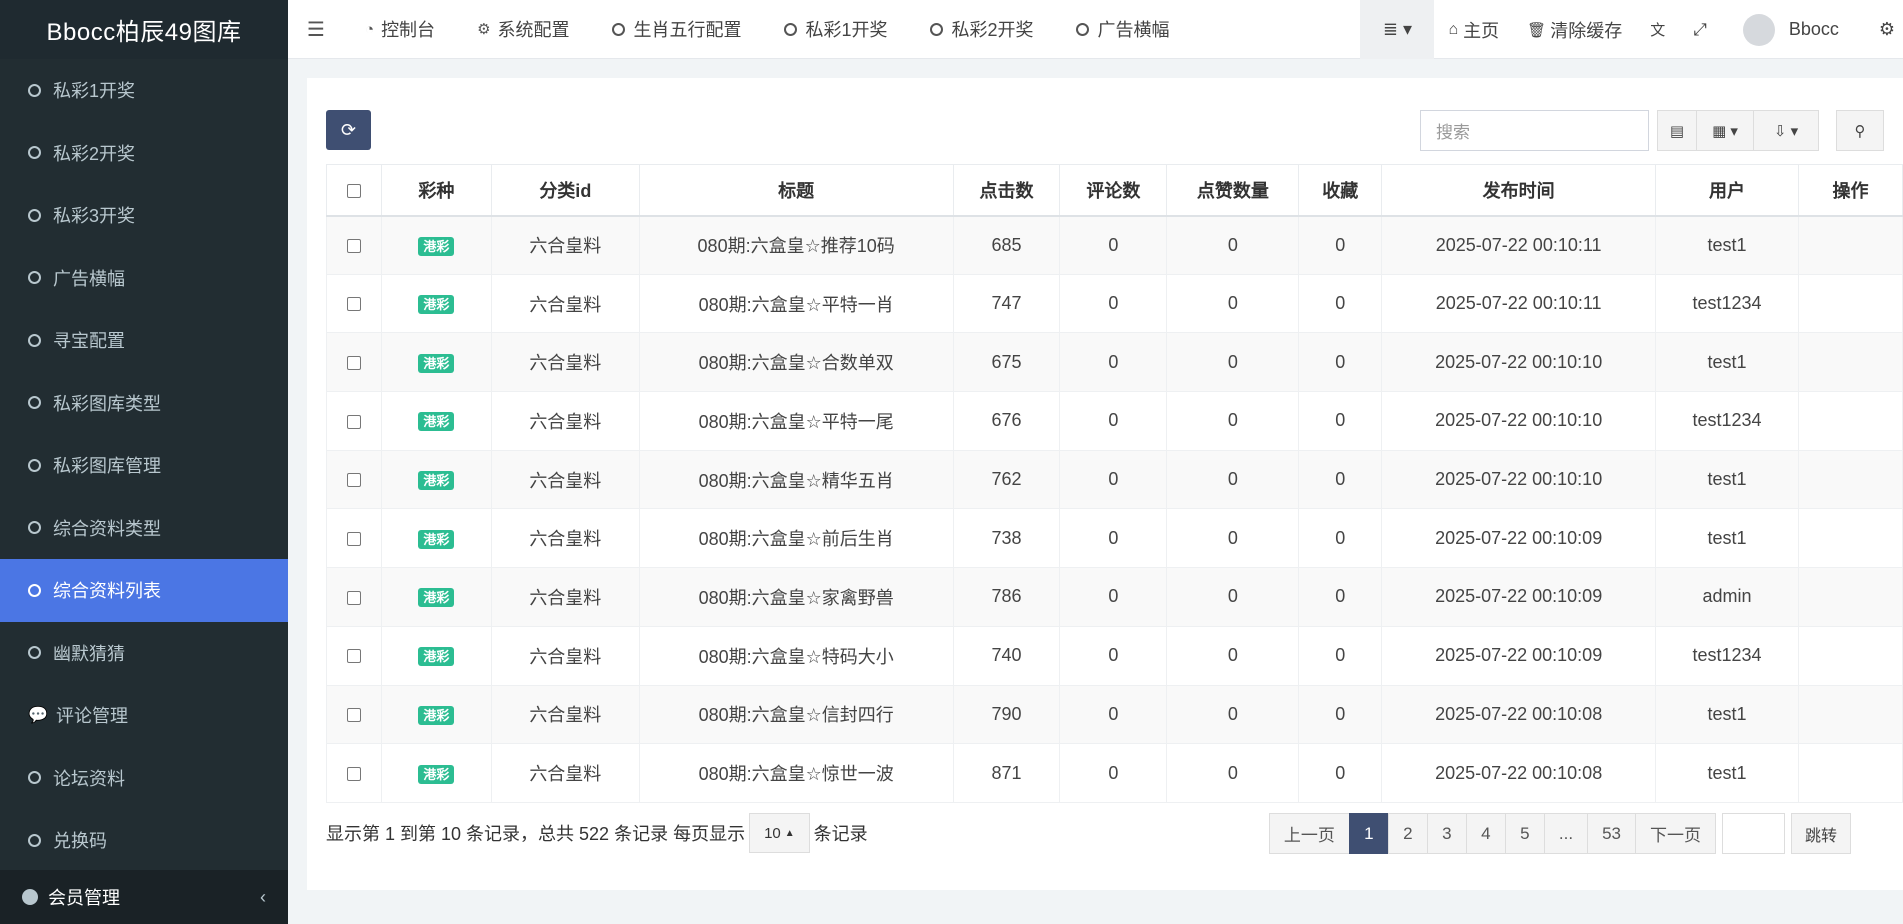 The height and width of the screenshot is (924, 1903). I want to click on tabs-dropdown-button: ≣ ▾, so click(1397, 29).